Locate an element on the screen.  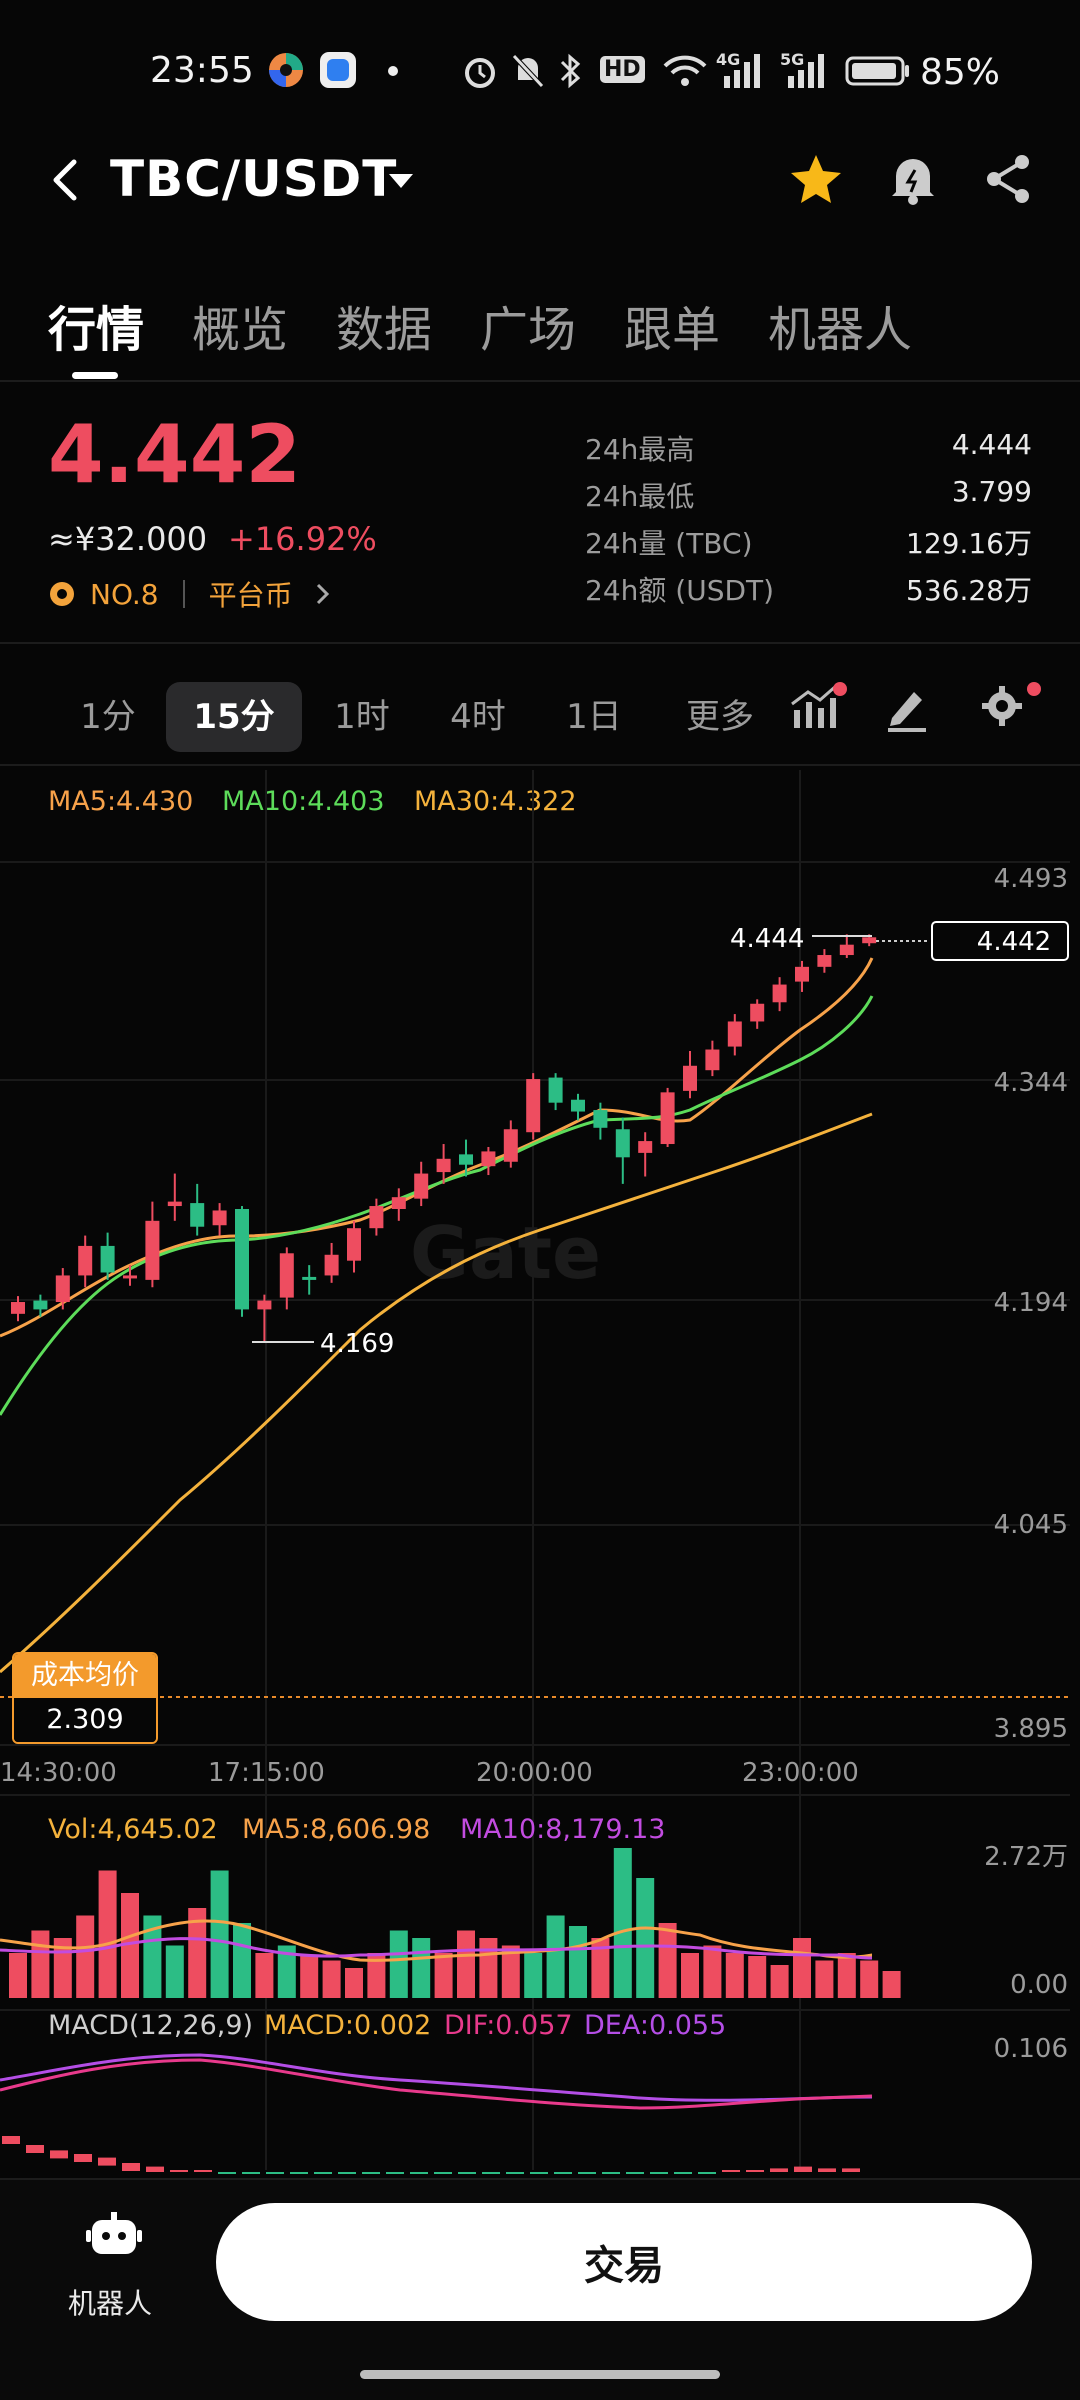
status-bar: 23:55 HD 4G 5G 85% is located at coordinates (540, 70).